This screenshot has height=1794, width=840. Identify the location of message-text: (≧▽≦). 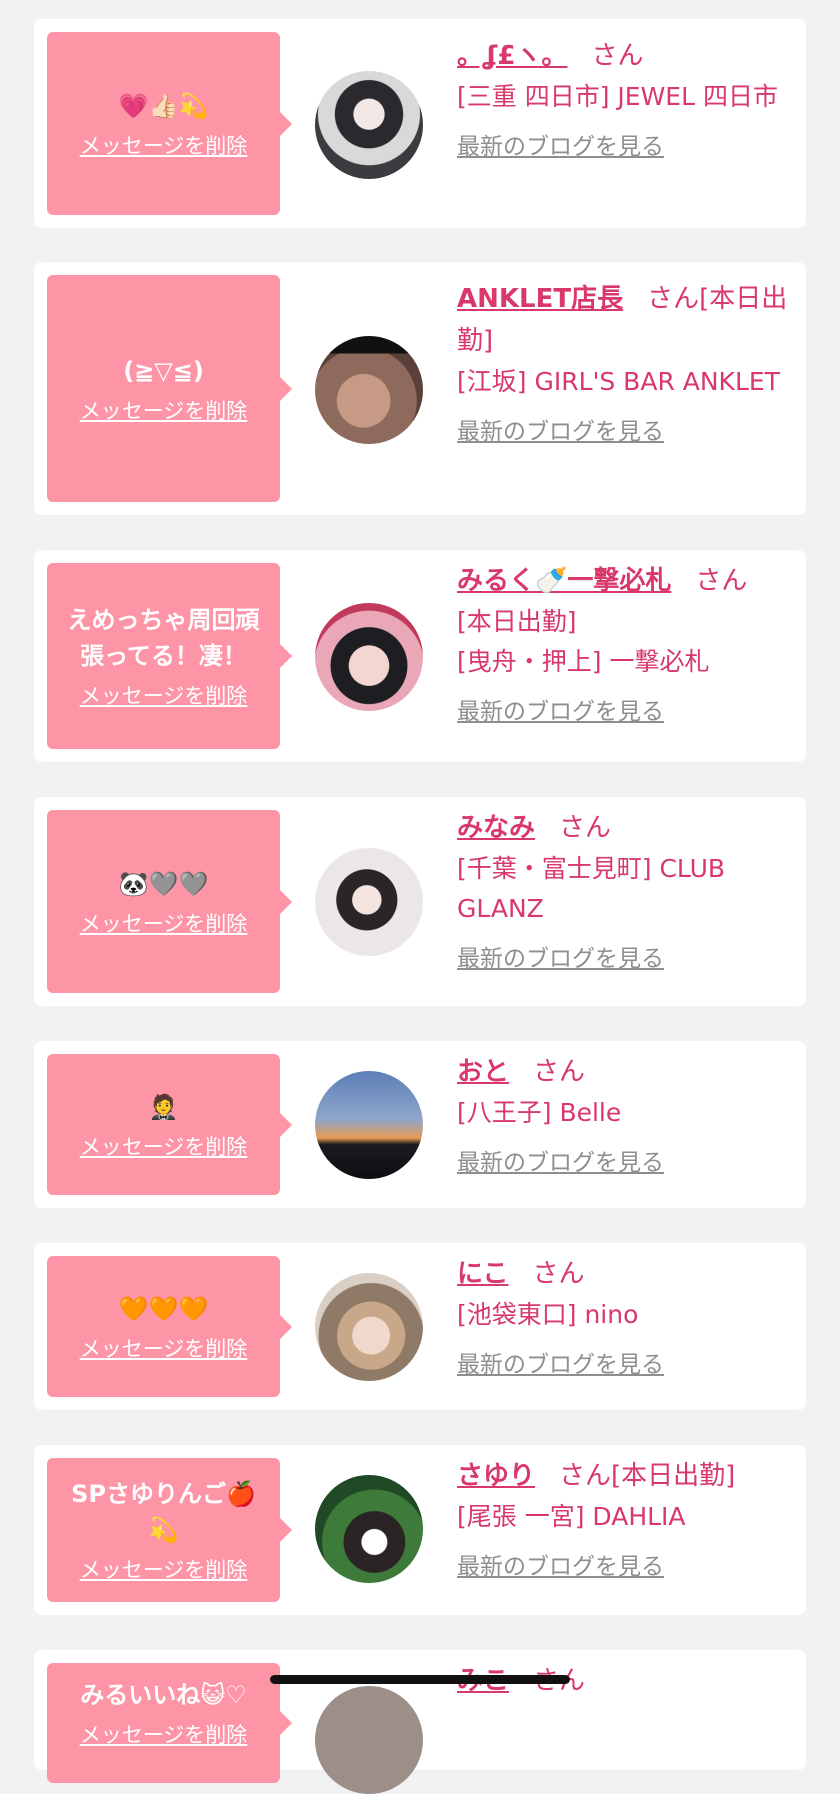
(163, 370).